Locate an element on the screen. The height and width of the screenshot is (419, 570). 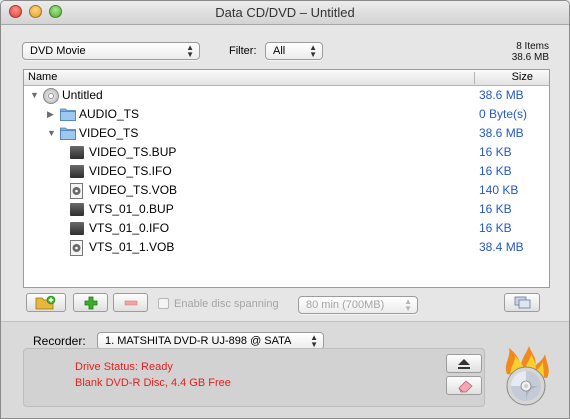
list-header: Name Size is located at coordinates (286, 78).